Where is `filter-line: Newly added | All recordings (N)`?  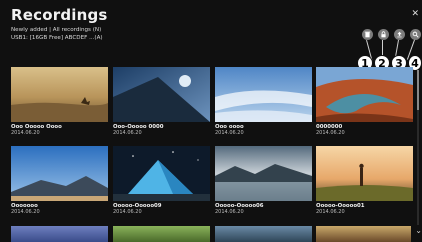
filter-line: Newly added | All recordings (N) is located at coordinates (56, 30).